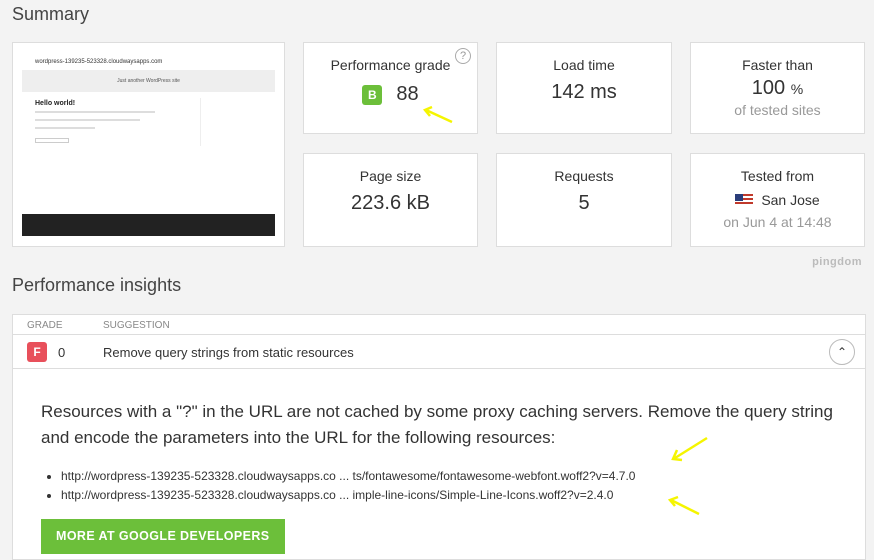  Describe the element at coordinates (777, 176) in the screenshot. I see `tested-from-label: Tested from` at that location.